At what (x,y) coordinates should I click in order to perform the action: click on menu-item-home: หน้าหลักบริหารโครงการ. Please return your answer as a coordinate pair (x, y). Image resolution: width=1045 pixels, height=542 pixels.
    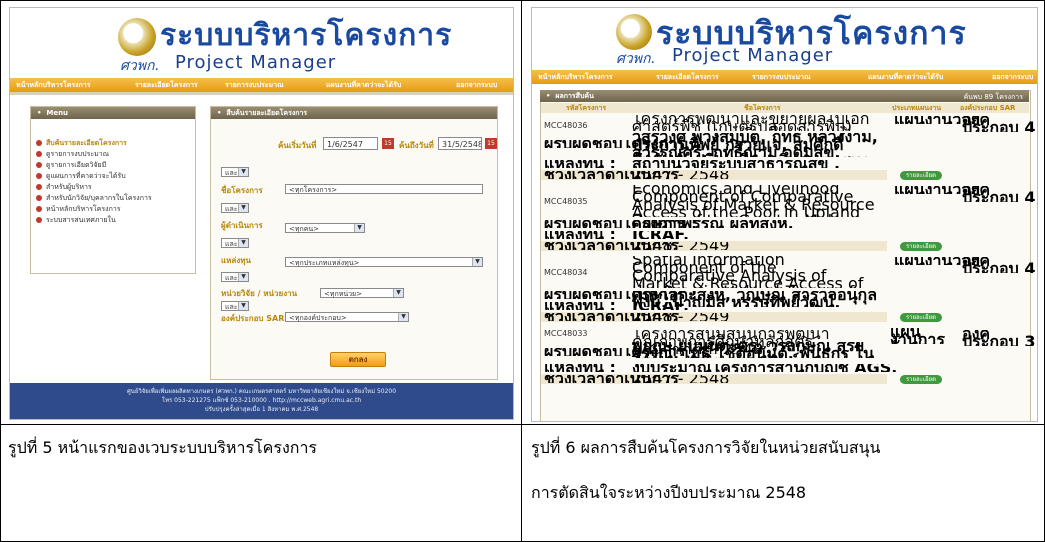
    Looking at the image, I should click on (78, 209).